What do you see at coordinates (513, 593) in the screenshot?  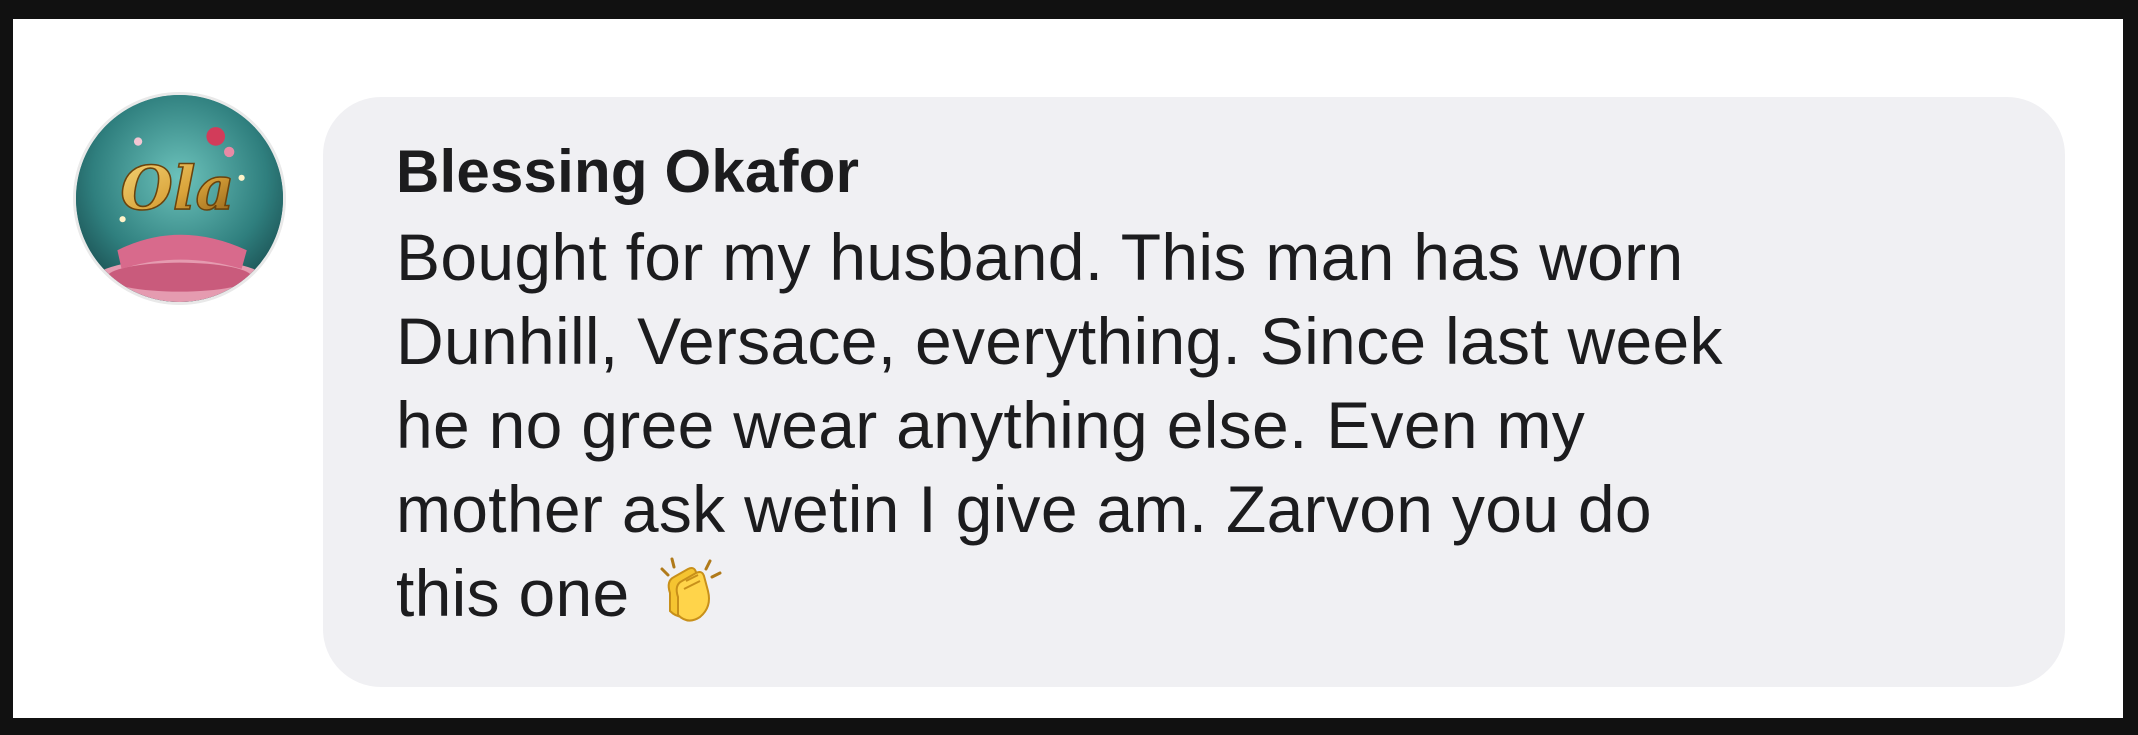 I see `comment-text-line-end: this one` at bounding box center [513, 593].